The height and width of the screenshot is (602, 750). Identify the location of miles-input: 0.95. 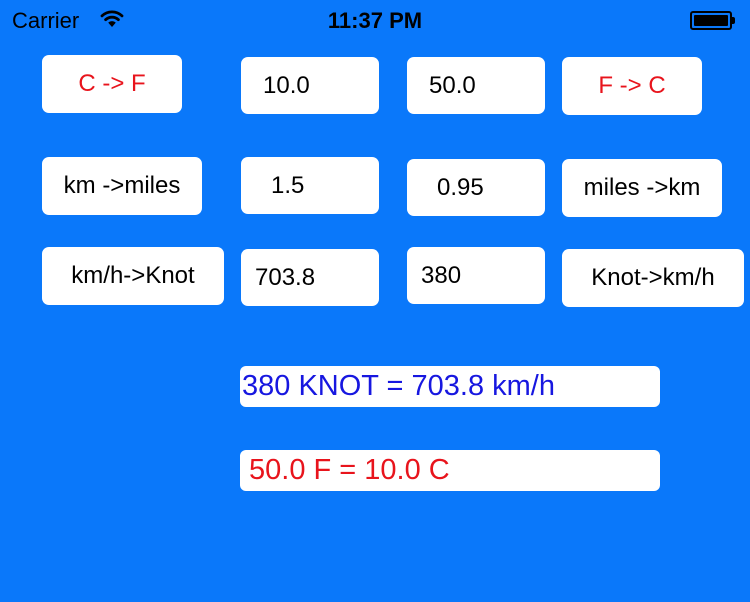
(476, 187).